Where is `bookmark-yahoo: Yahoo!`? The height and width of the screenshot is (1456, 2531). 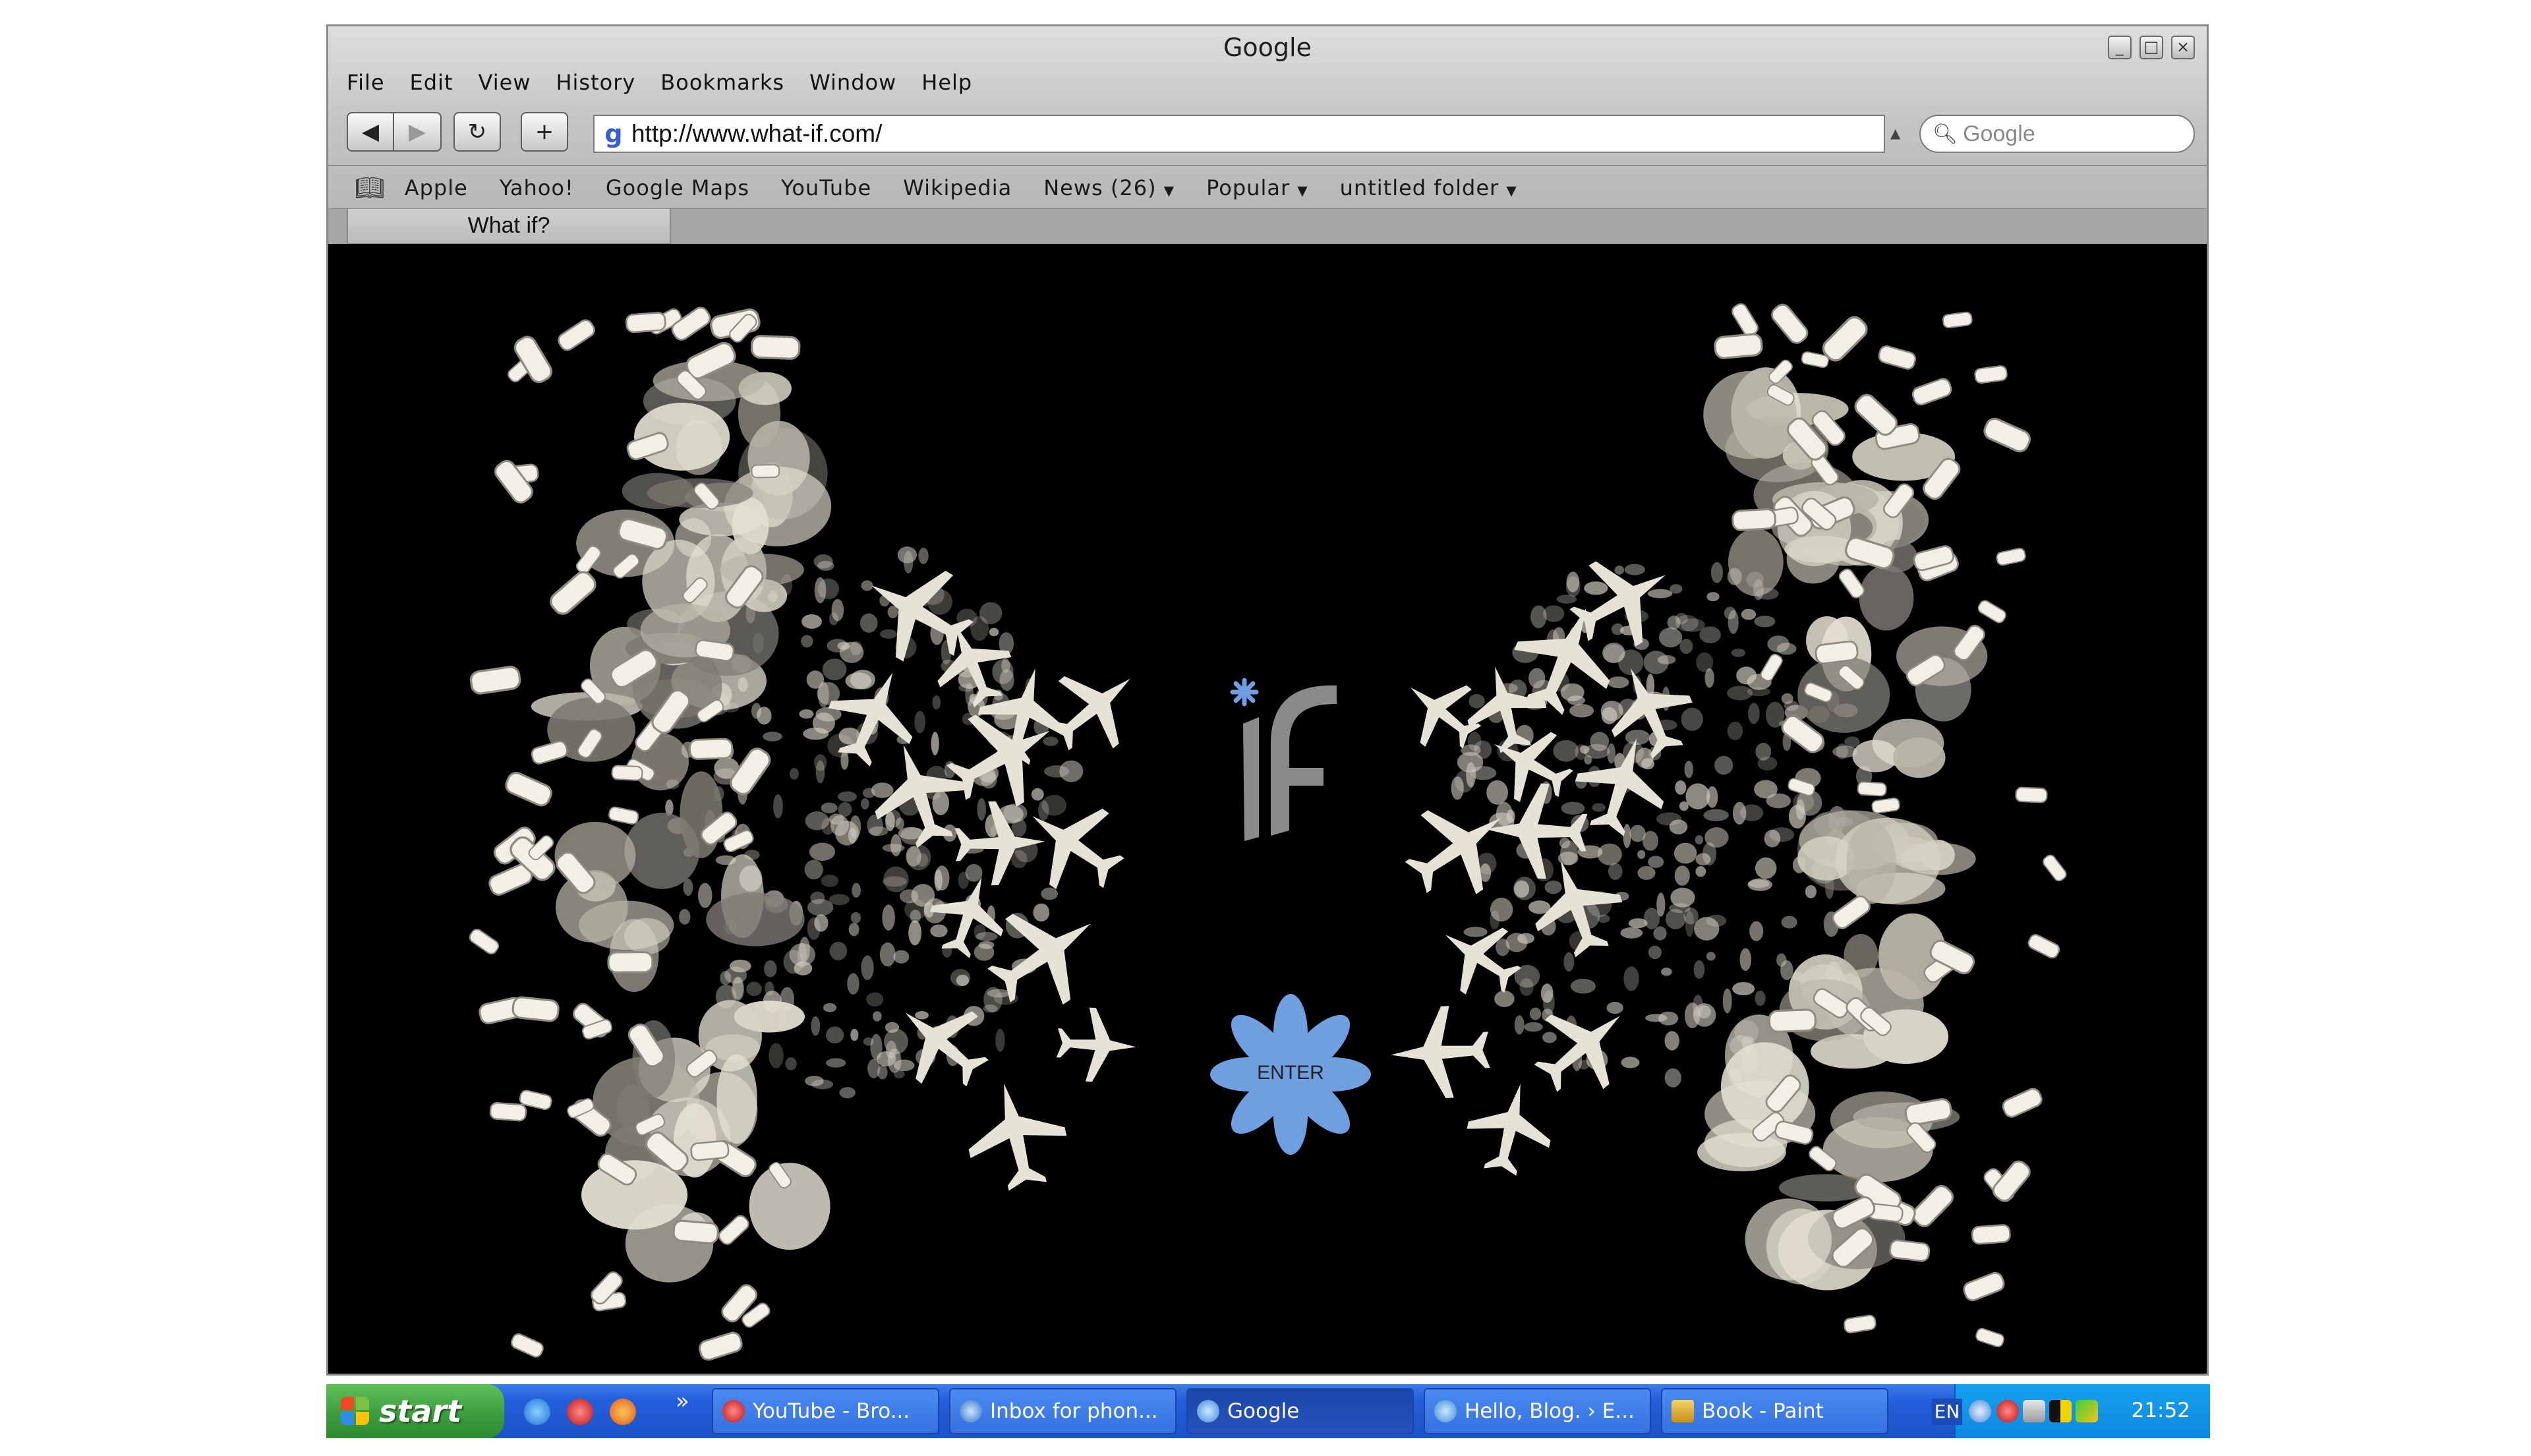
bookmark-yahoo: Yahoo! is located at coordinates (537, 187).